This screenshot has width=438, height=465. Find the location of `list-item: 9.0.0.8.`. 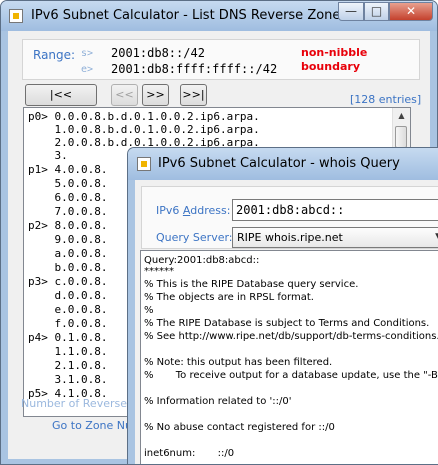

list-item: 9.0.0.8. is located at coordinates (67, 239).